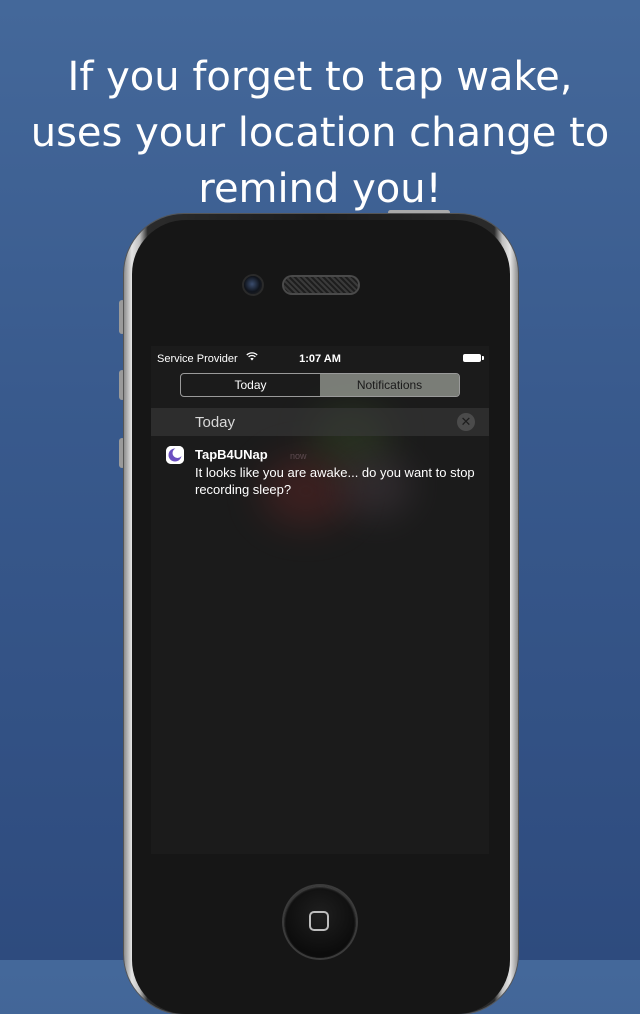  Describe the element at coordinates (321, 285) in the screenshot. I see `earpiece-speaker` at that location.